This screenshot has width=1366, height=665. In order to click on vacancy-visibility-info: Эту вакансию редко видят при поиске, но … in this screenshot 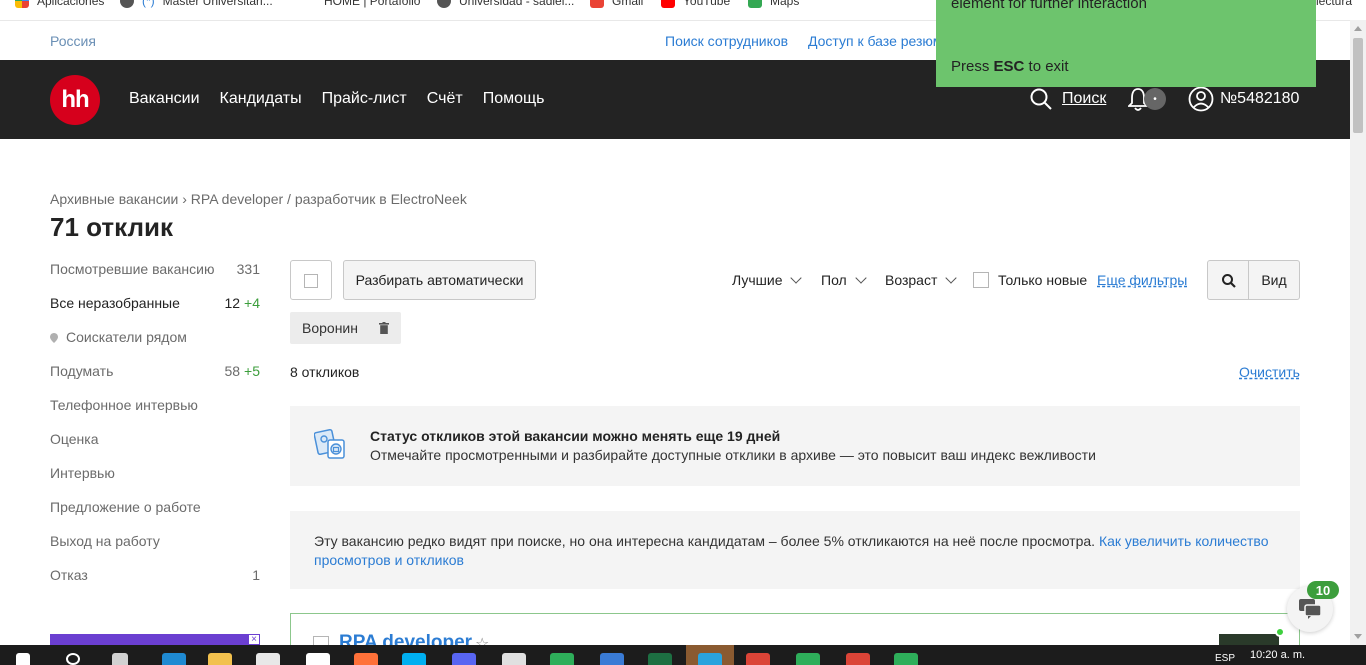, I will do `click(795, 550)`.